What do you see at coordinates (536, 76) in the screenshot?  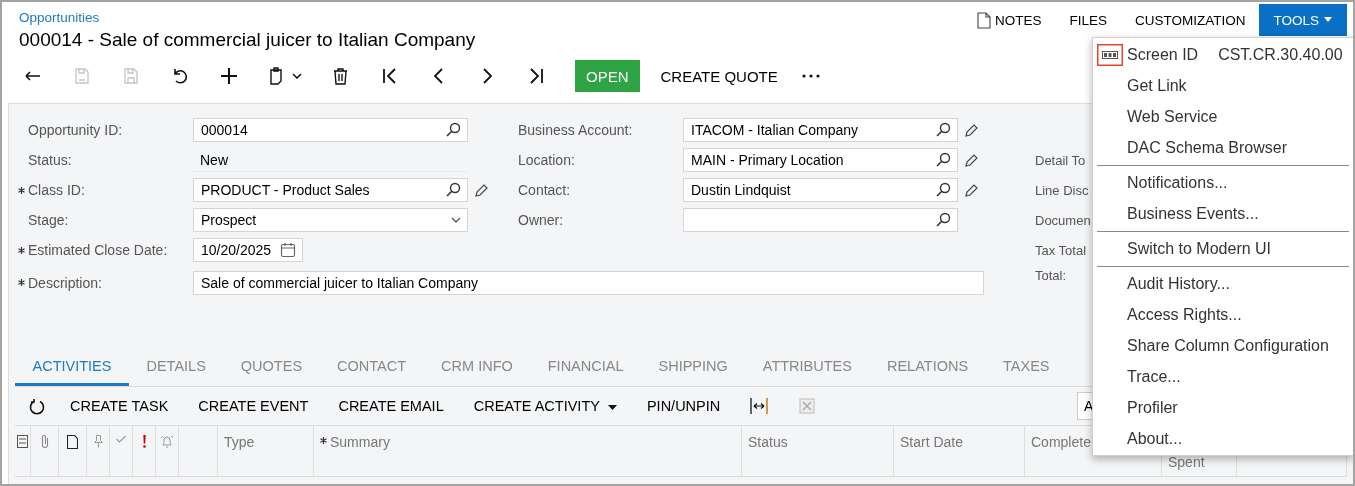 I see `last-record-icon` at bounding box center [536, 76].